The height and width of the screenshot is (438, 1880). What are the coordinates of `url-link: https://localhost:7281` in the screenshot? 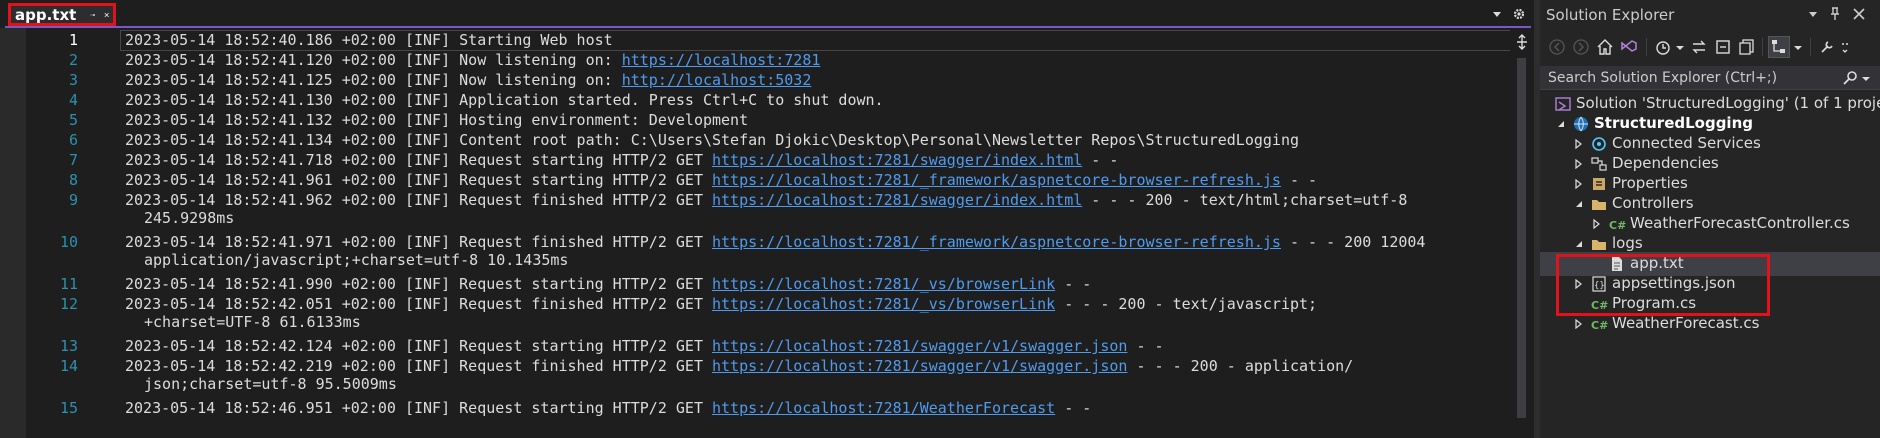 It's located at (721, 60).